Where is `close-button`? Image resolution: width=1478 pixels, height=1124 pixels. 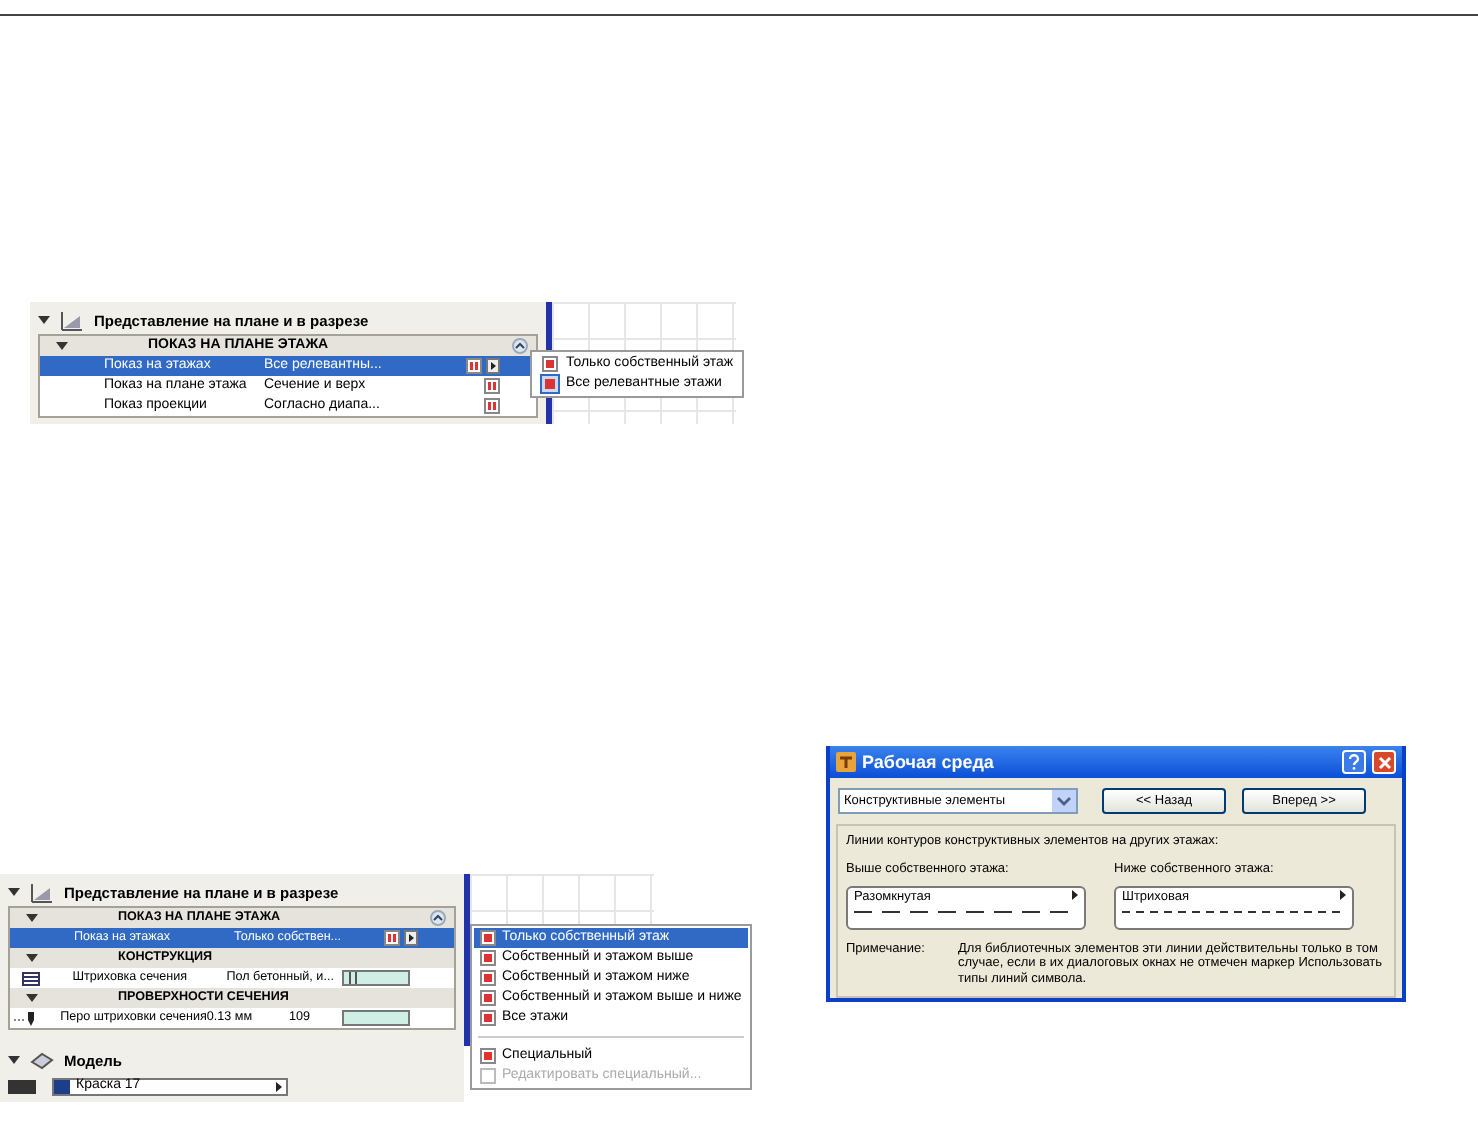 close-button is located at coordinates (1384, 762).